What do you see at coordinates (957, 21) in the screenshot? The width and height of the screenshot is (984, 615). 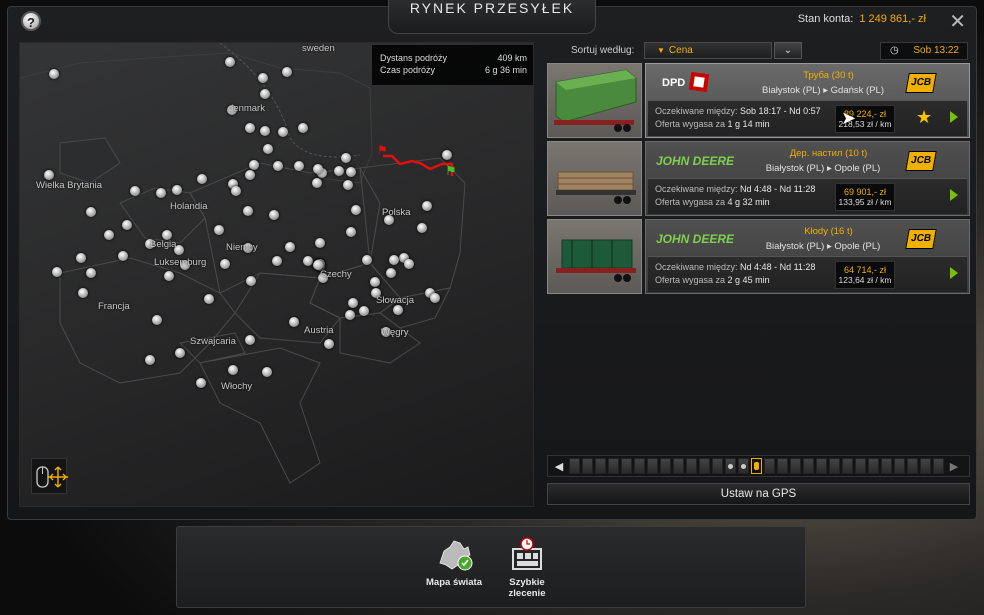 I see `close-button: ✕` at bounding box center [957, 21].